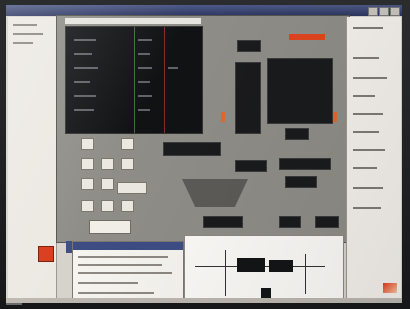 This screenshot has width=410, height=309. I want to click on display-header-strip, so click(133, 21).